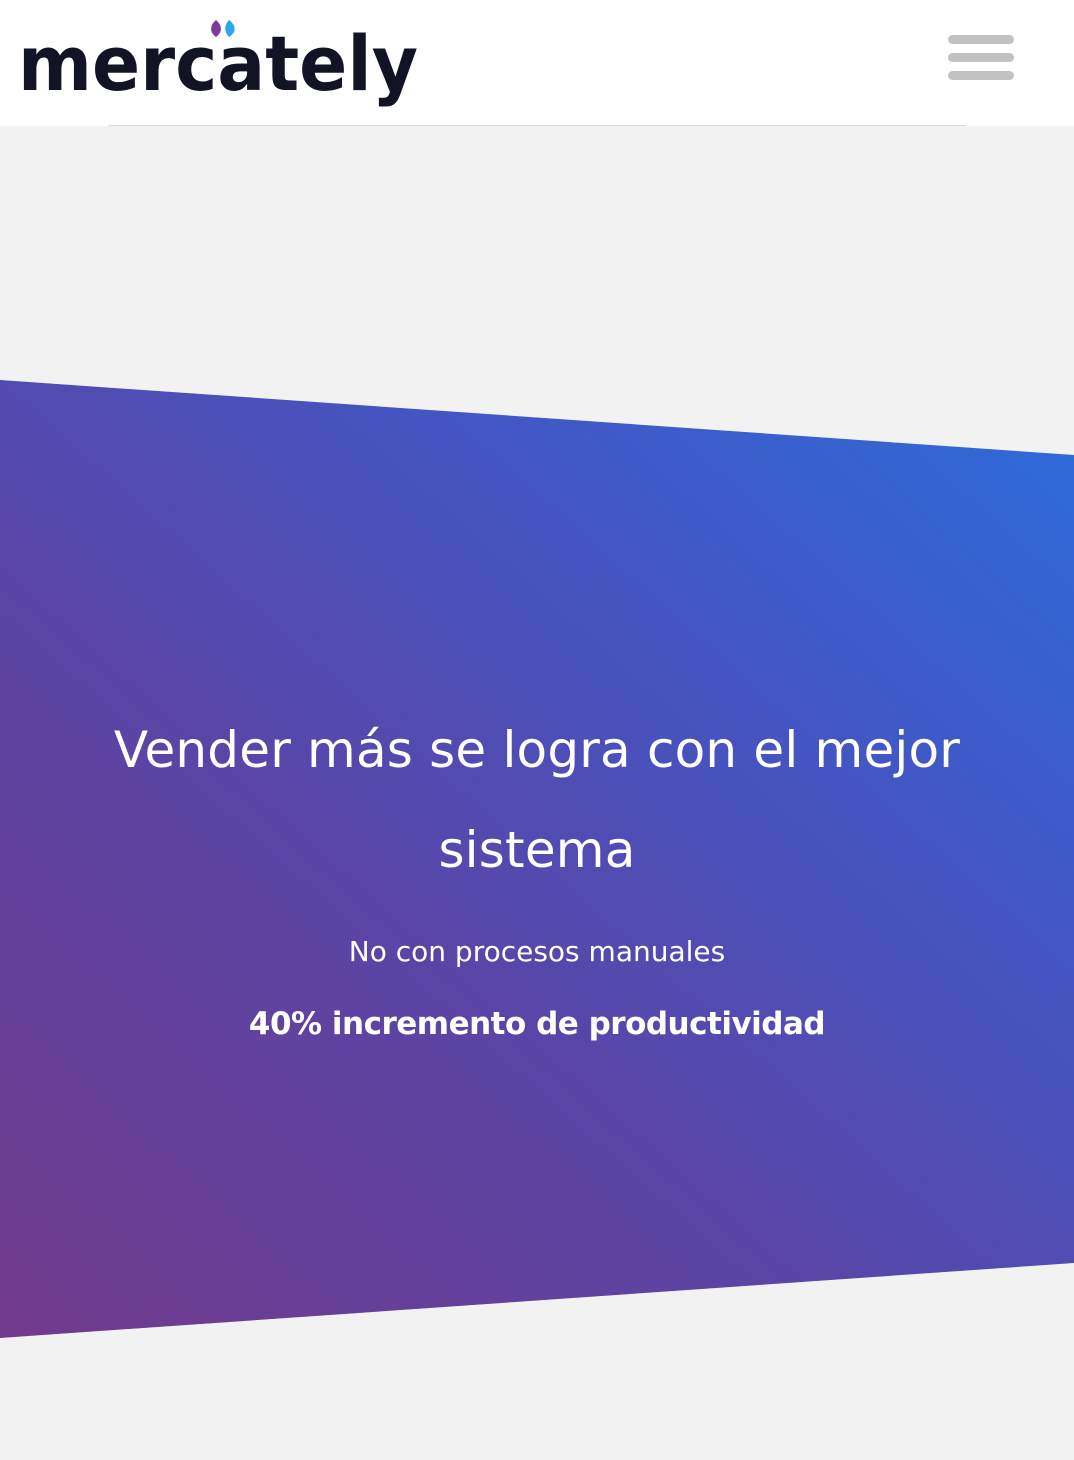 The width and height of the screenshot is (1074, 1460). Describe the element at coordinates (981, 75) in the screenshot. I see `menu-bar-bottom` at that location.